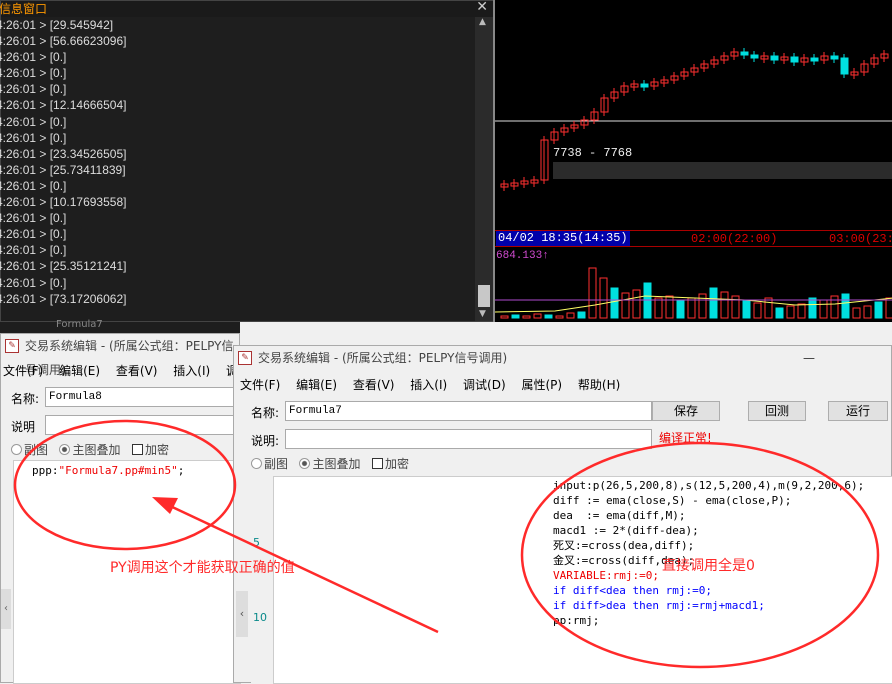 This screenshot has height=684, width=892. I want to click on annotation-arrow-head, so click(165, 505).